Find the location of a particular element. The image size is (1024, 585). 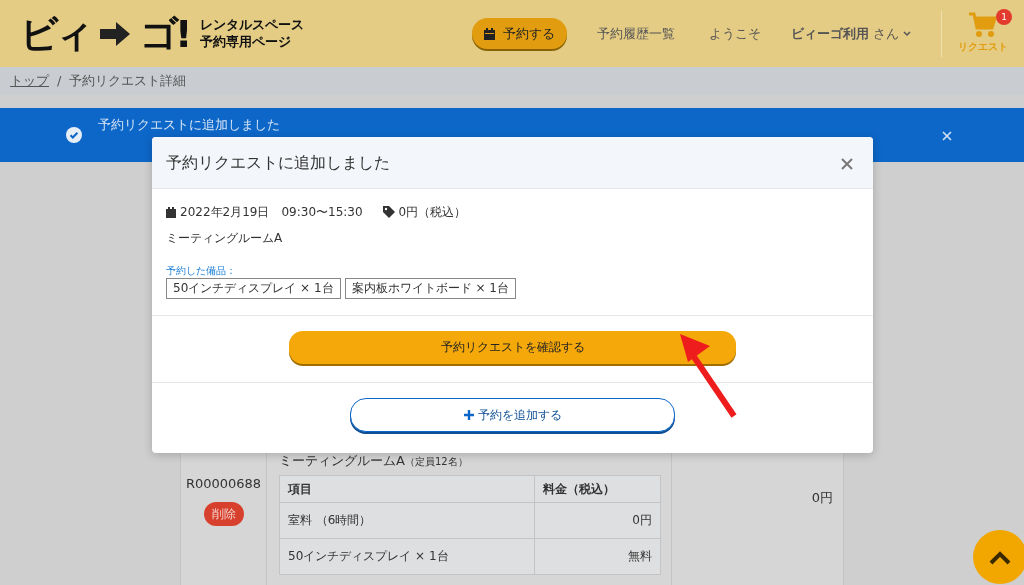

nav-link: ようこそ is located at coordinates (735, 33).